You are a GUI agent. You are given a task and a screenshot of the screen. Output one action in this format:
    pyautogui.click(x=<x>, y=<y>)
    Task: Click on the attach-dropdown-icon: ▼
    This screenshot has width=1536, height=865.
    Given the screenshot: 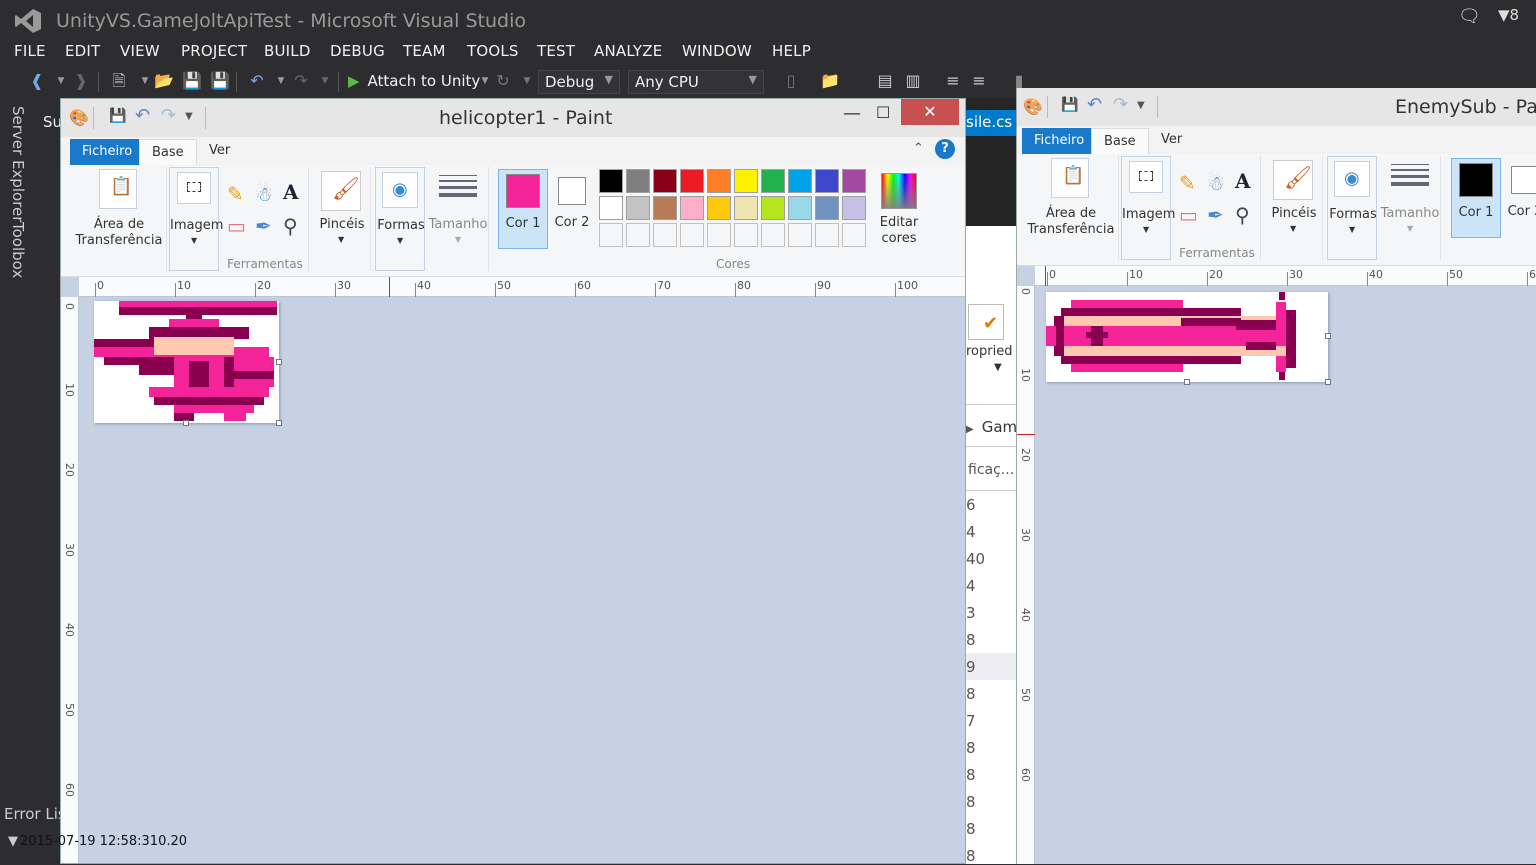 What is the action you would take?
    pyautogui.click(x=485, y=81)
    